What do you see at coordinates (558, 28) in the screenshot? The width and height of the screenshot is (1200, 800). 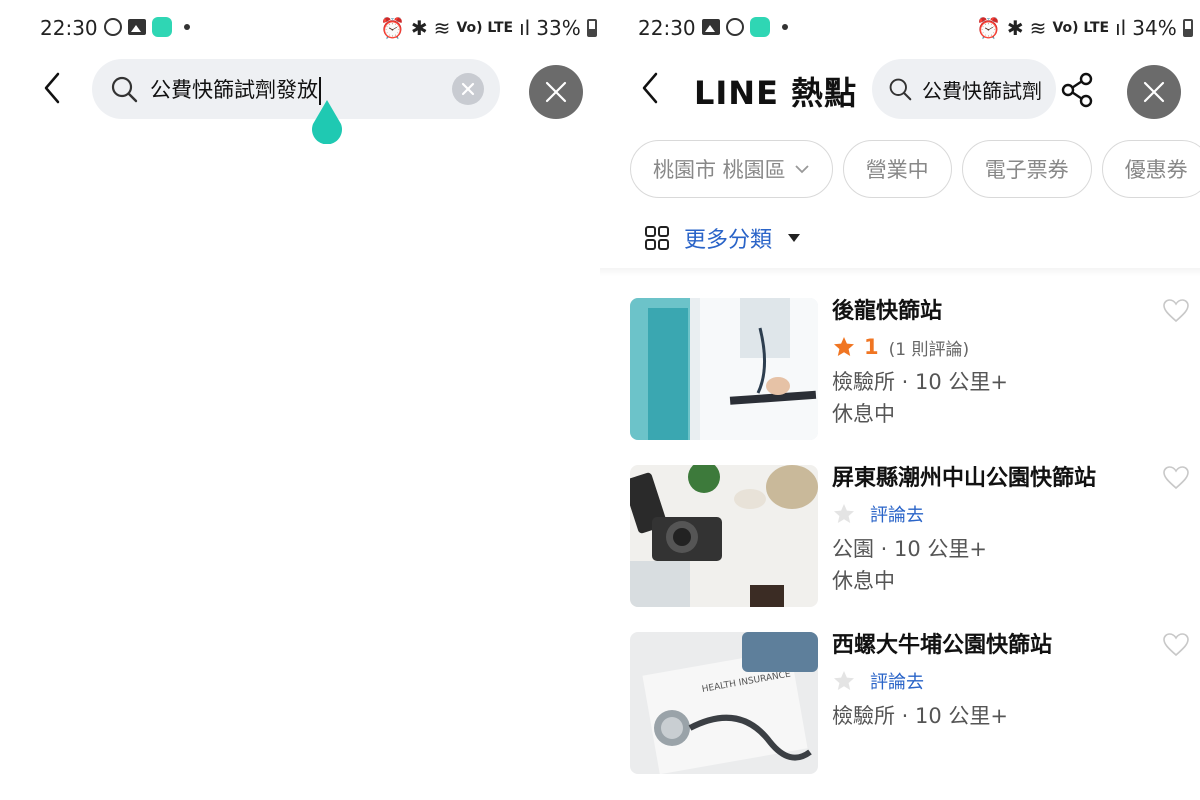 I see `battery-percent: 33%` at bounding box center [558, 28].